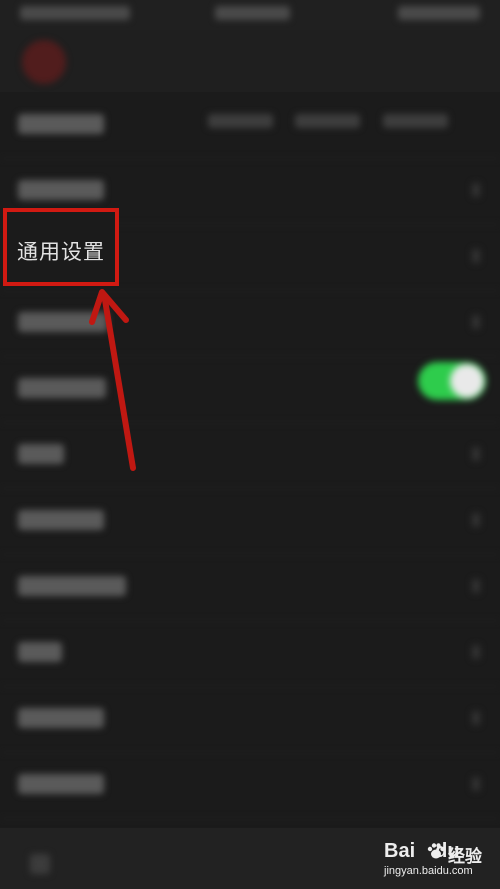 The height and width of the screenshot is (889, 500). What do you see at coordinates (436, 851) in the screenshot?
I see `paw-icon` at bounding box center [436, 851].